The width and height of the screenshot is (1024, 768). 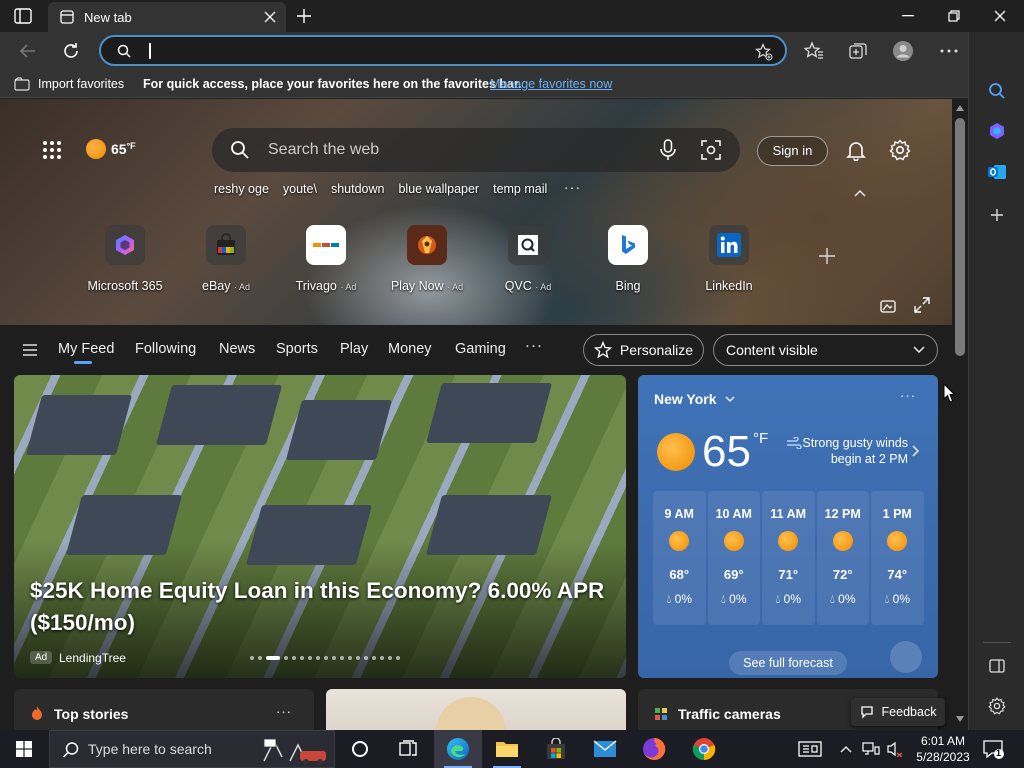 I want to click on recent-search-item: blue wallpaper, so click(x=438, y=189).